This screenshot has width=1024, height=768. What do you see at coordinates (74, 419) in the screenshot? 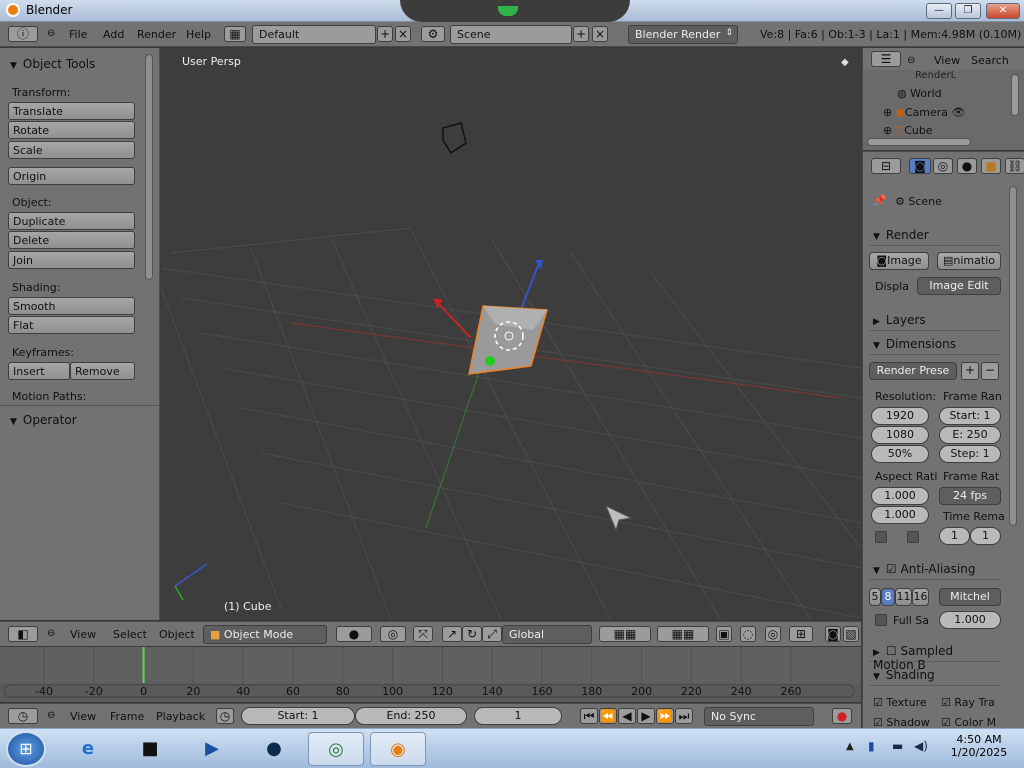
I see `operator-panel-header: ▼ Operator` at bounding box center [74, 419].